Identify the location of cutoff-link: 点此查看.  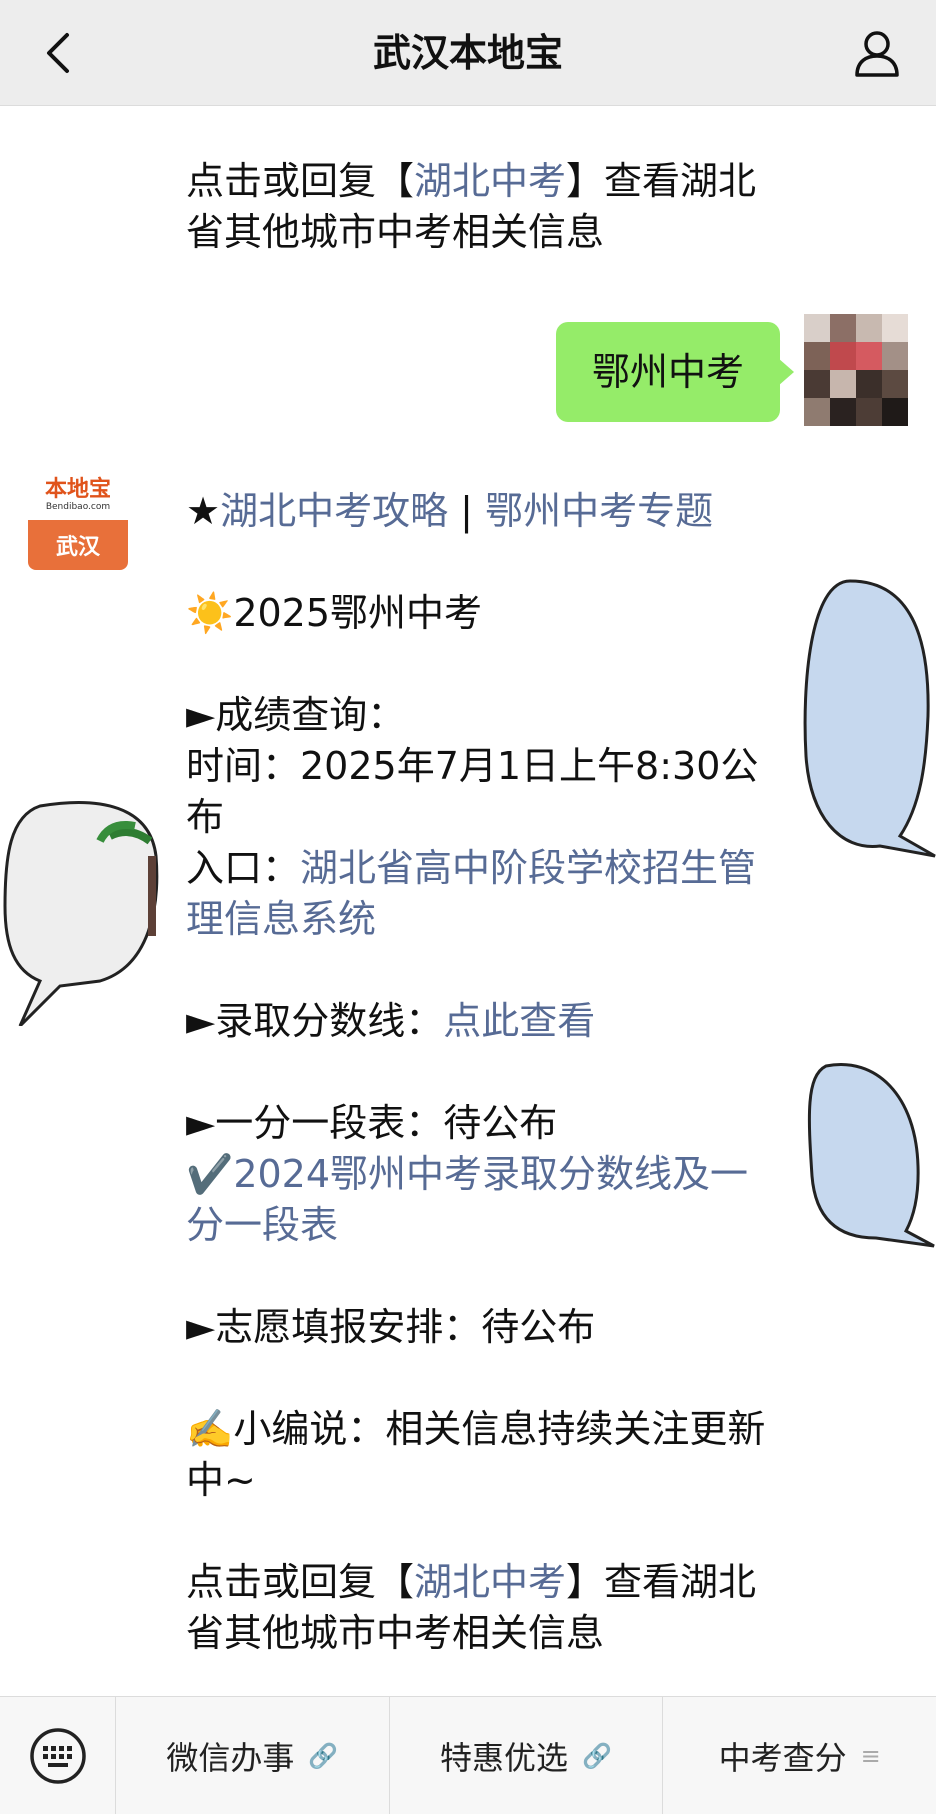
(519, 1021).